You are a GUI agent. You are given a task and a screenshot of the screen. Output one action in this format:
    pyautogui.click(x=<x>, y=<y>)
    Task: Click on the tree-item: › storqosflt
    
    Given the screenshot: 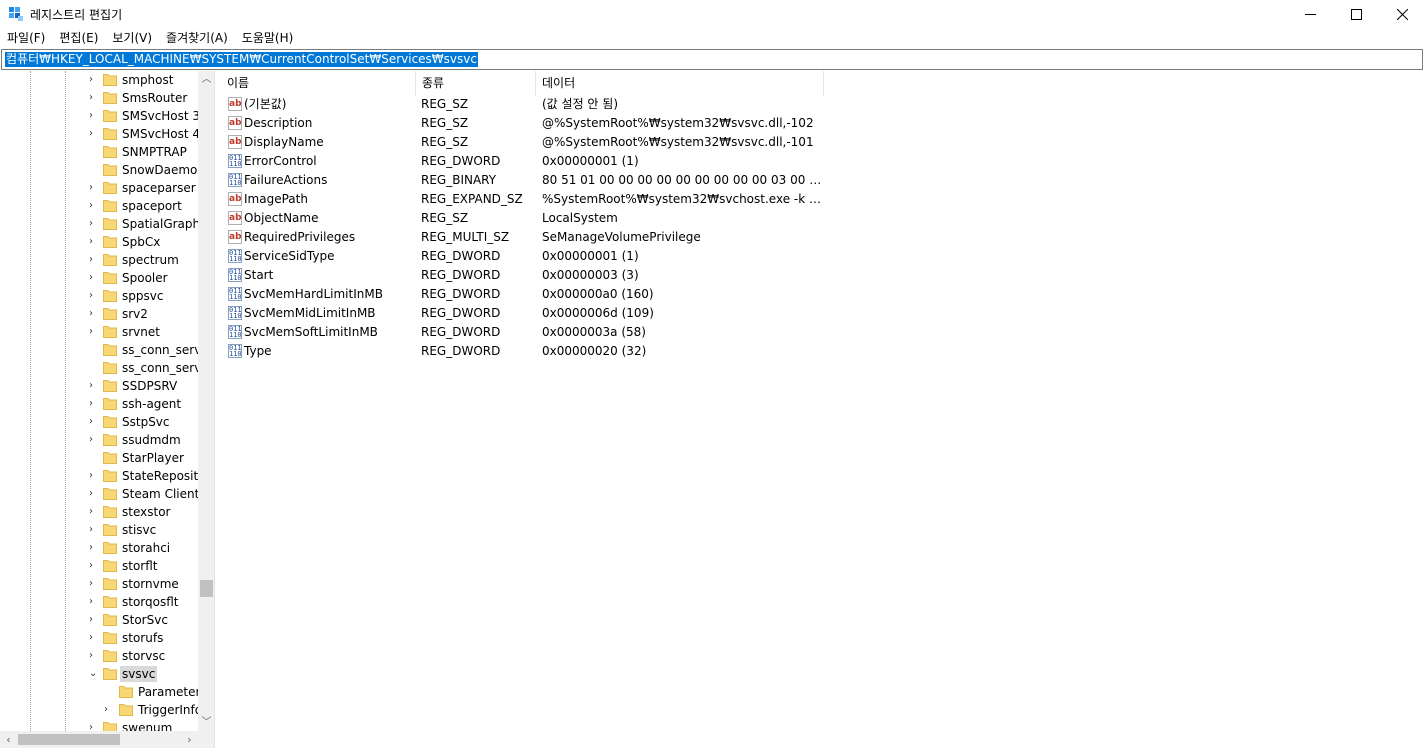 What is the action you would take?
    pyautogui.click(x=99, y=602)
    